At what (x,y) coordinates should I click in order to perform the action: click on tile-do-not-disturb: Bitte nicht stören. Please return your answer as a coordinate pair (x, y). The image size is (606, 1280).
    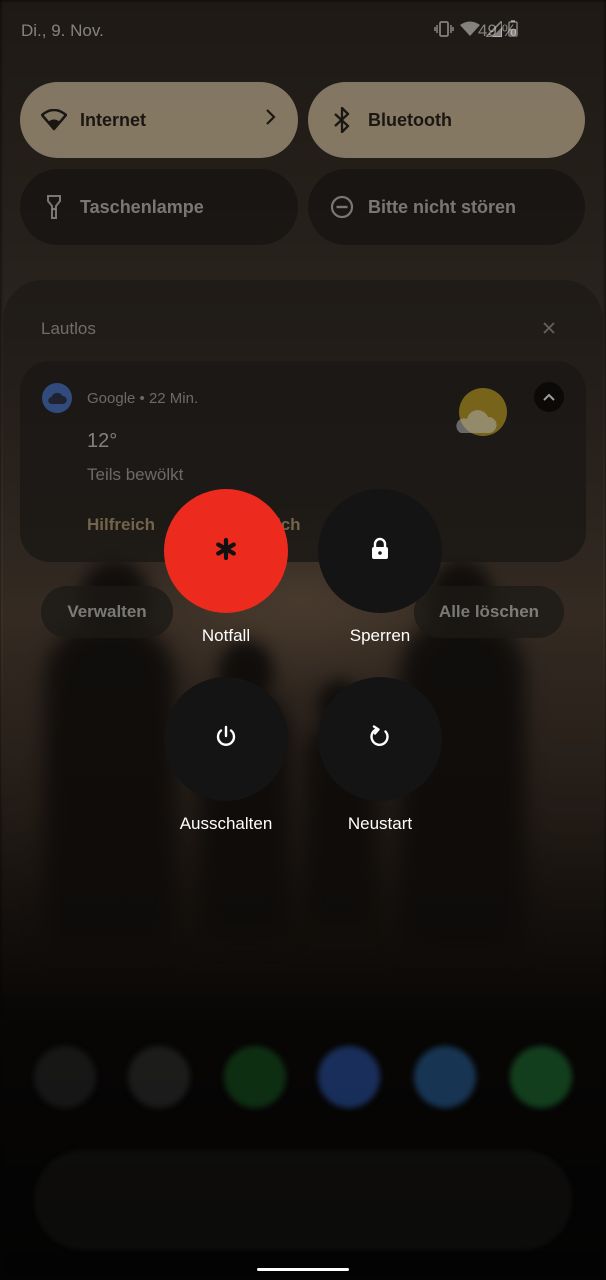
    Looking at the image, I should click on (446, 207).